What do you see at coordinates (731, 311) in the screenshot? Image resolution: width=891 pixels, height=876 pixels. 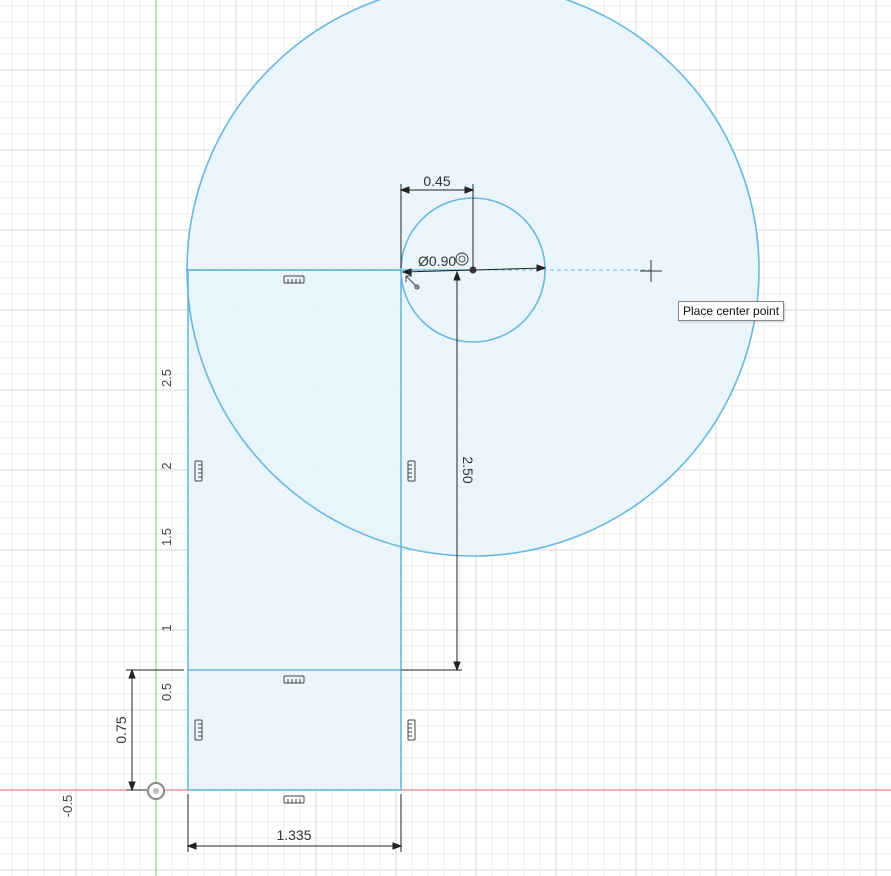 I see `tooltip: Place center point` at bounding box center [731, 311].